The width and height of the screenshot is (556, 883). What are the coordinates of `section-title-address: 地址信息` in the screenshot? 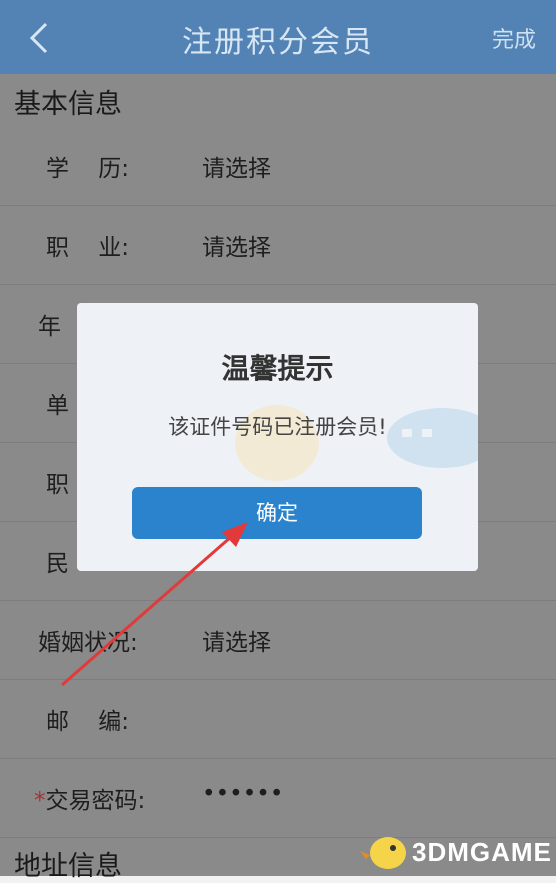 It's located at (68, 866).